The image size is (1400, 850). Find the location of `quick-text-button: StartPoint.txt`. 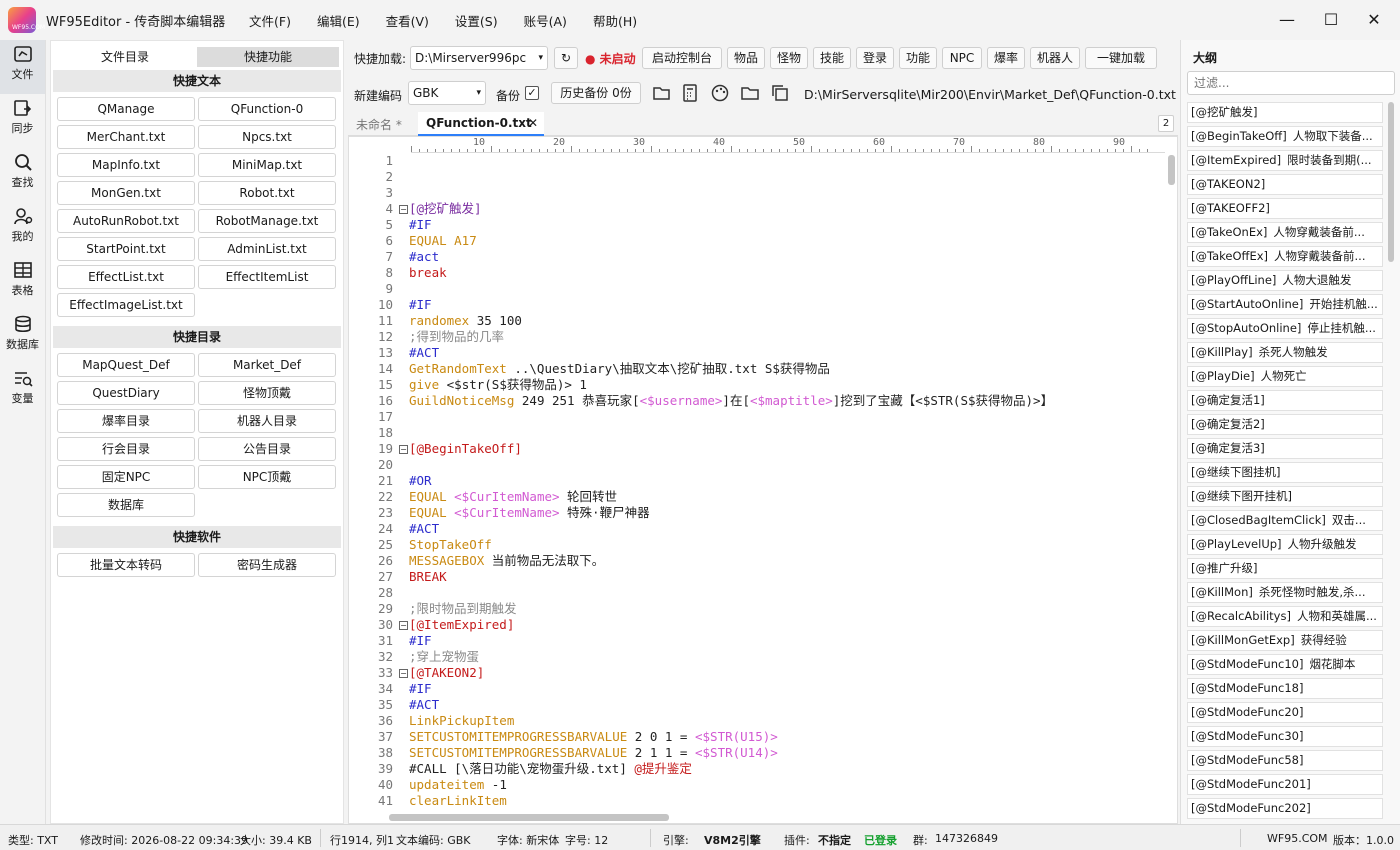

quick-text-button: StartPoint.txt is located at coordinates (126, 249).